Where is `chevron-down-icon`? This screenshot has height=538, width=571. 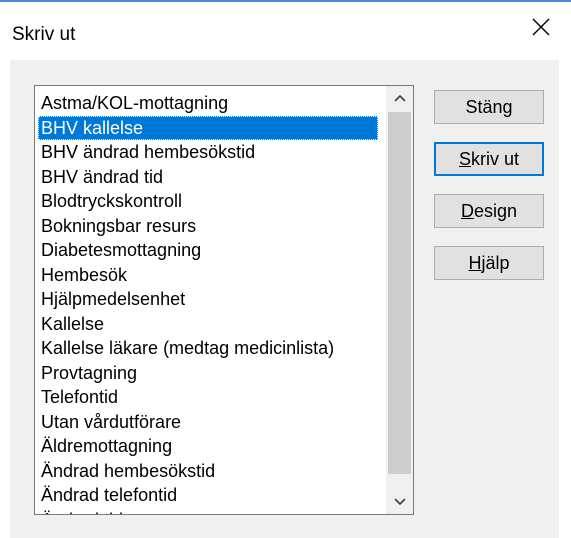 chevron-down-icon is located at coordinates (399, 502).